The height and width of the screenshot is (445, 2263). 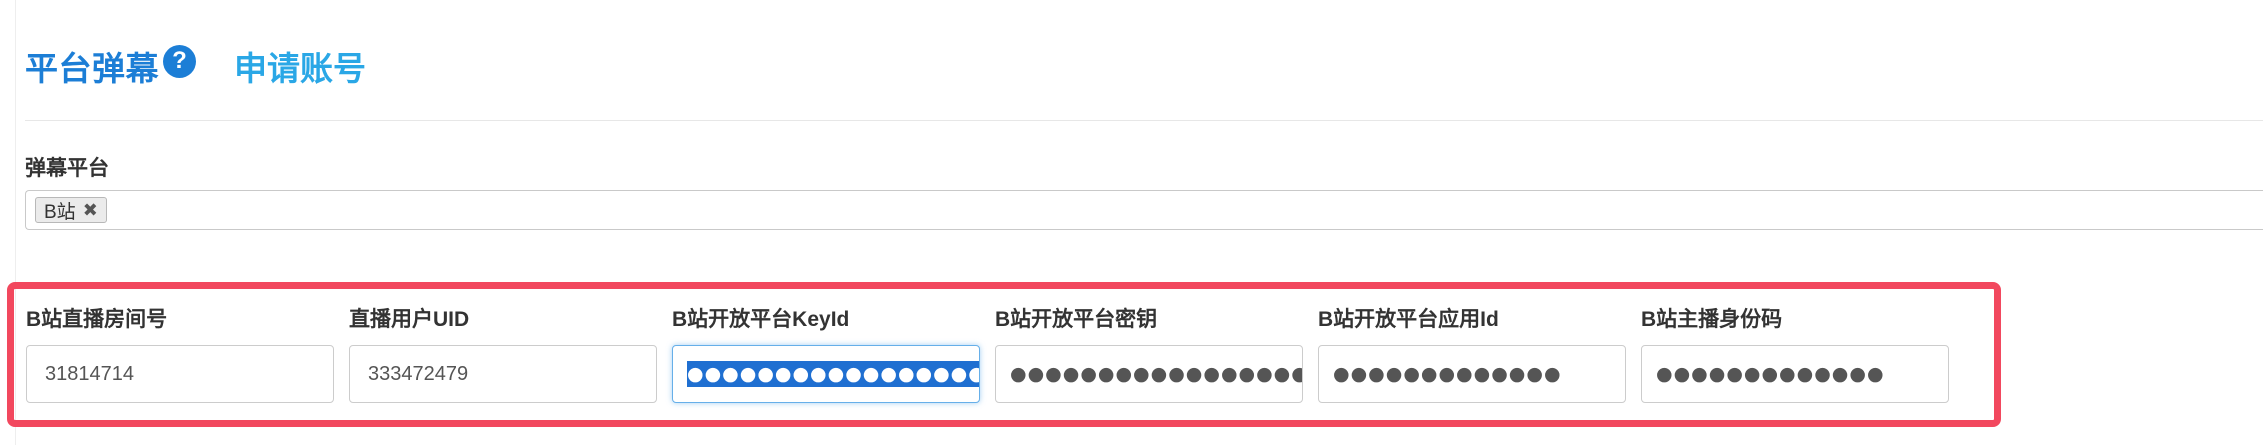 I want to click on platform-multiselect: B站 ✖, so click(x=1144, y=210).